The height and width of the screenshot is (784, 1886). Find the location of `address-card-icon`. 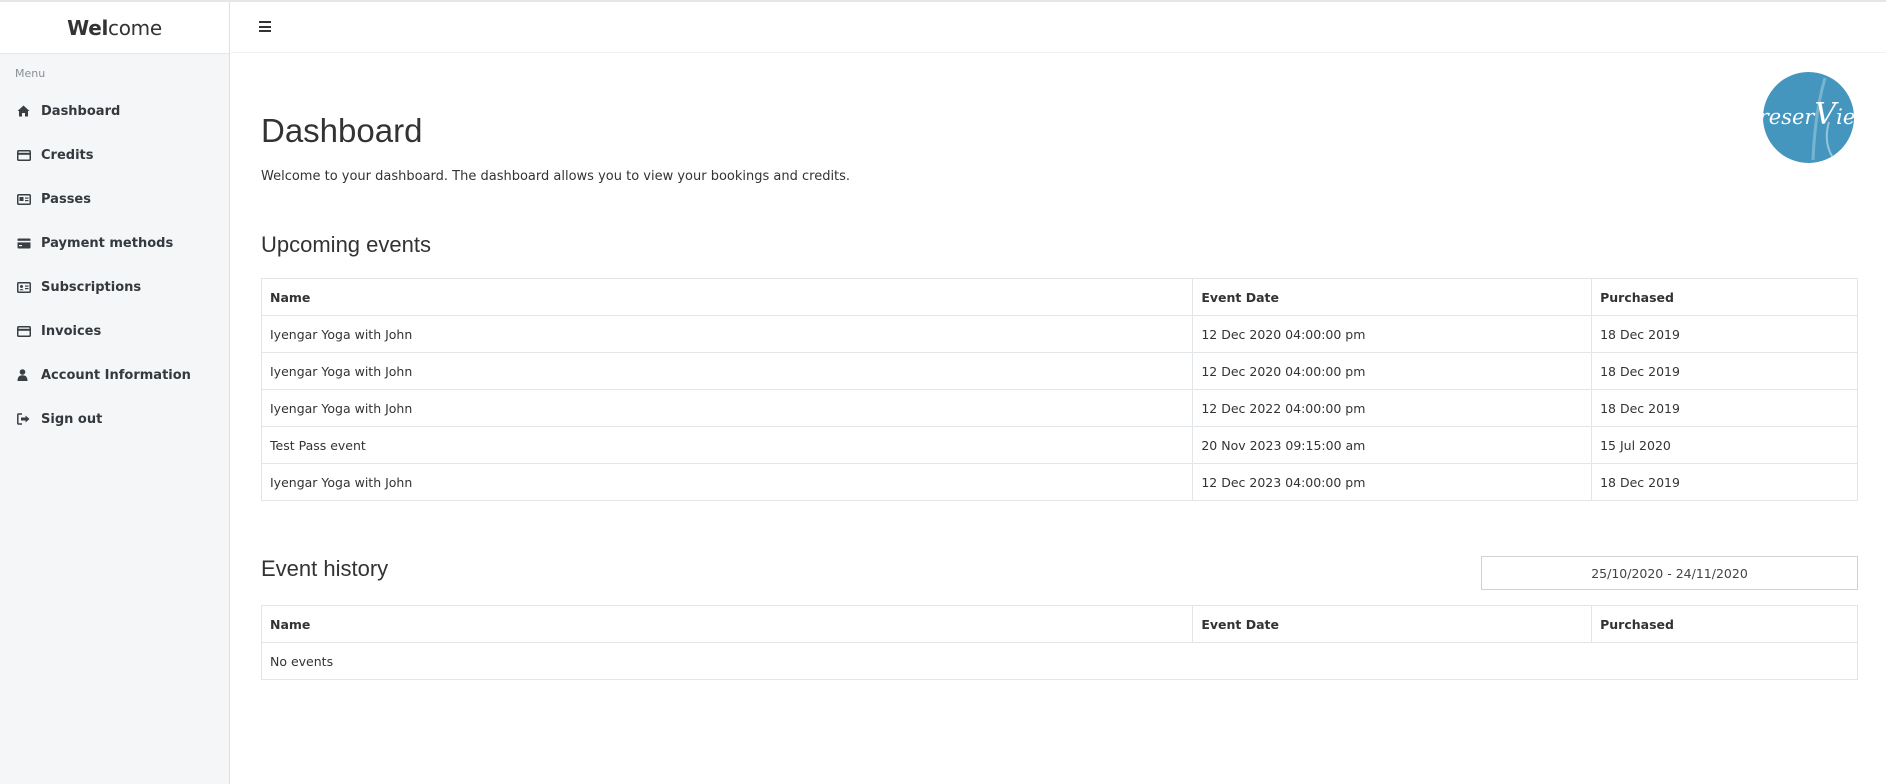

address-card-icon is located at coordinates (25, 287).